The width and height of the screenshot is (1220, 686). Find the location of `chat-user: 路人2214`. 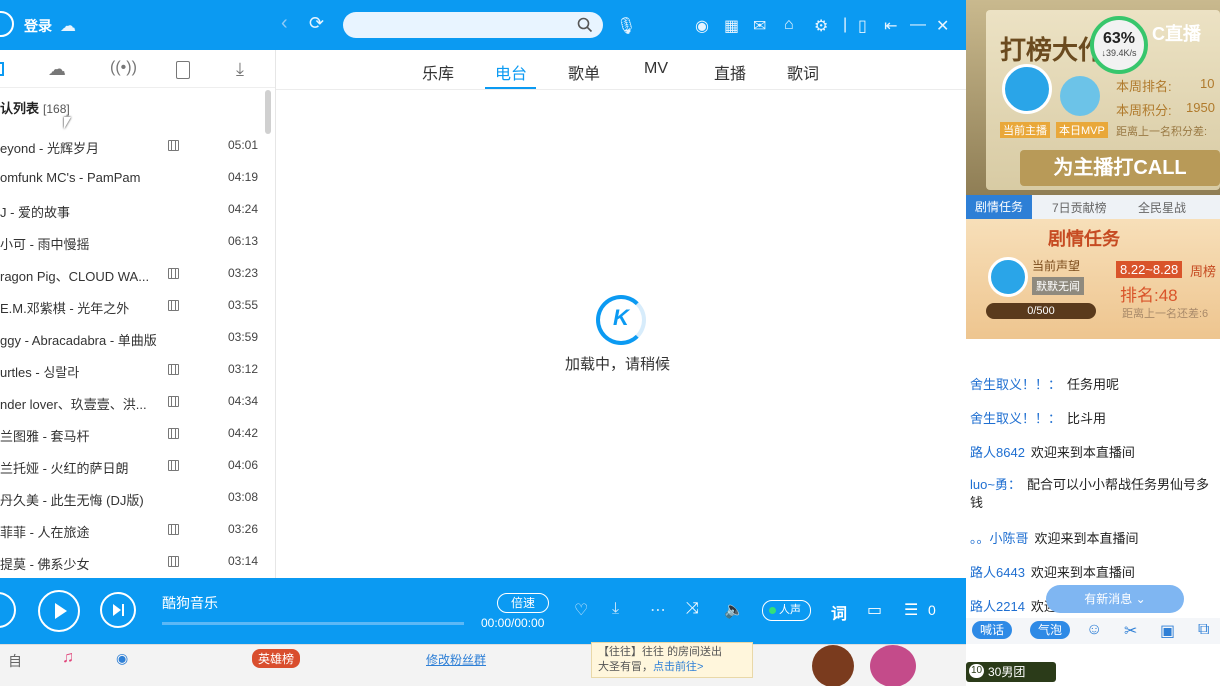

chat-user: 路人2214 is located at coordinates (997, 606).